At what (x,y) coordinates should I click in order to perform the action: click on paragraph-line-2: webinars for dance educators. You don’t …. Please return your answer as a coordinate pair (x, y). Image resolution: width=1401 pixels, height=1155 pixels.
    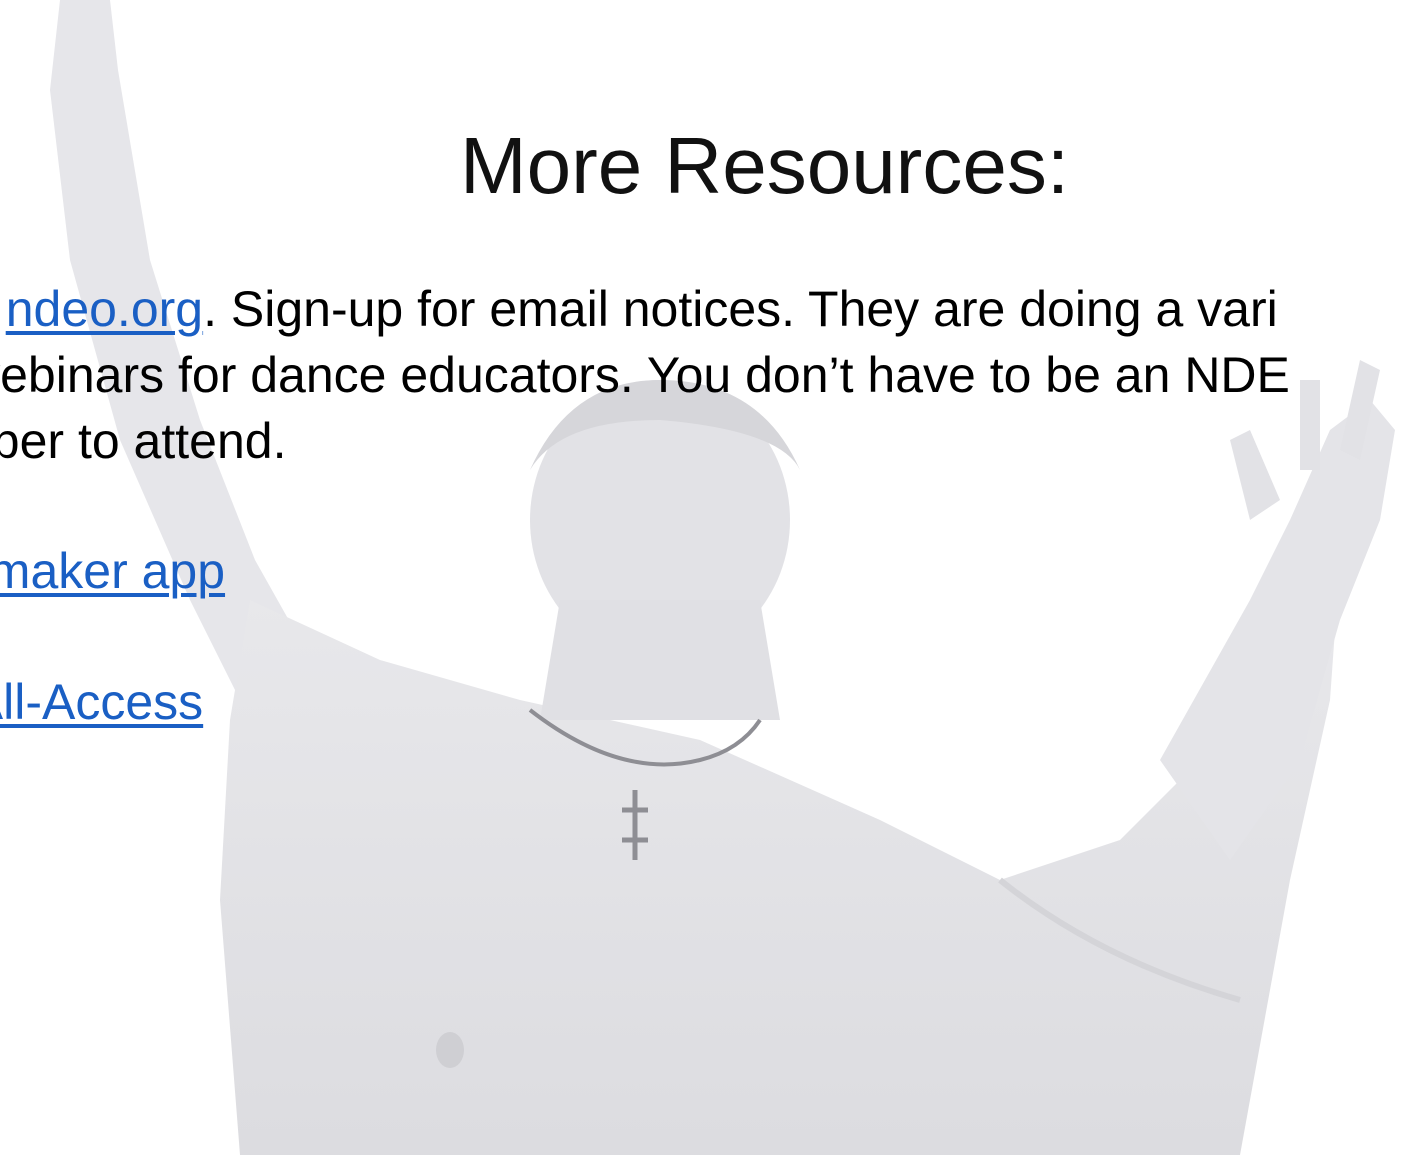
    Looking at the image, I should click on (645, 375).